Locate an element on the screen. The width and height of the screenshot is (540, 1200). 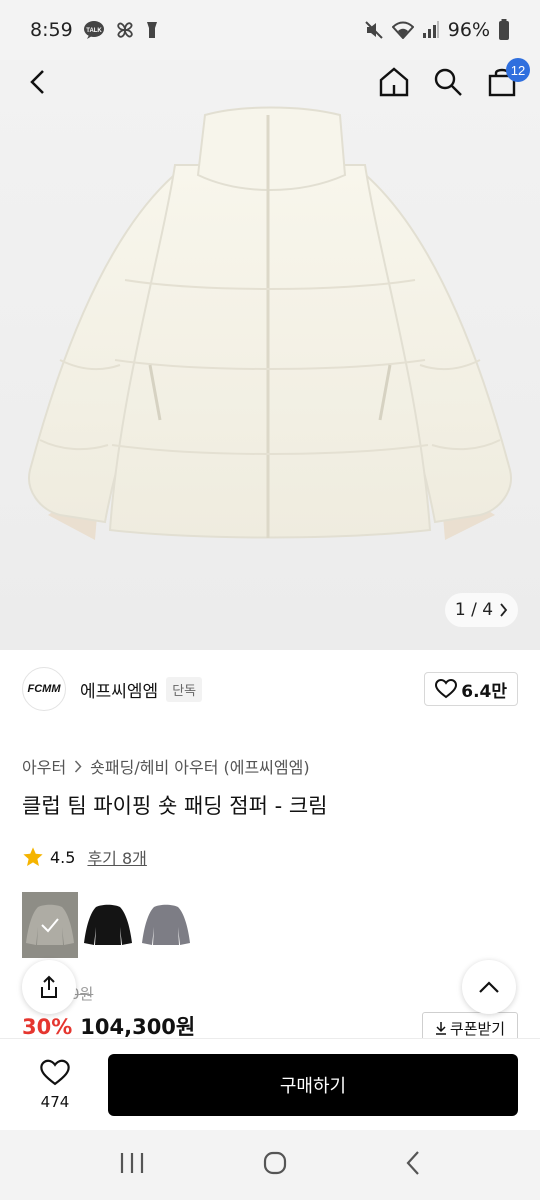
buy-button: 구매하기 is located at coordinates (313, 1084).